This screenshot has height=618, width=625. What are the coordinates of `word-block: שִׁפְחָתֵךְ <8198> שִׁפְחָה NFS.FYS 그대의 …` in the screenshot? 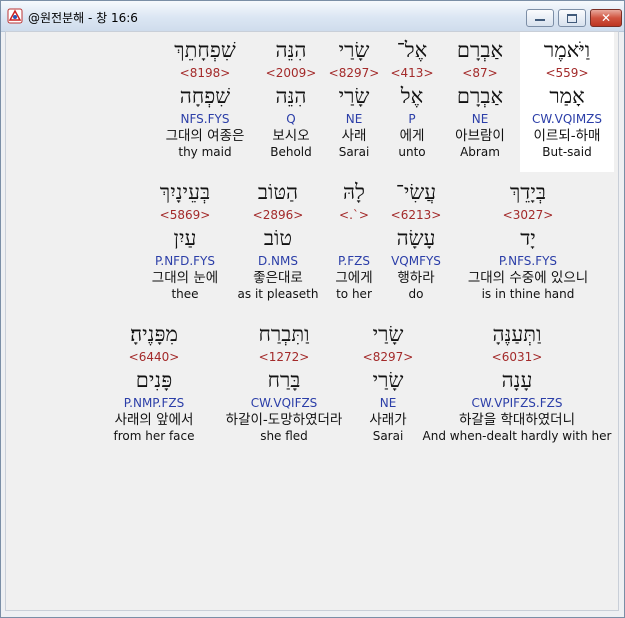 It's located at (205, 97).